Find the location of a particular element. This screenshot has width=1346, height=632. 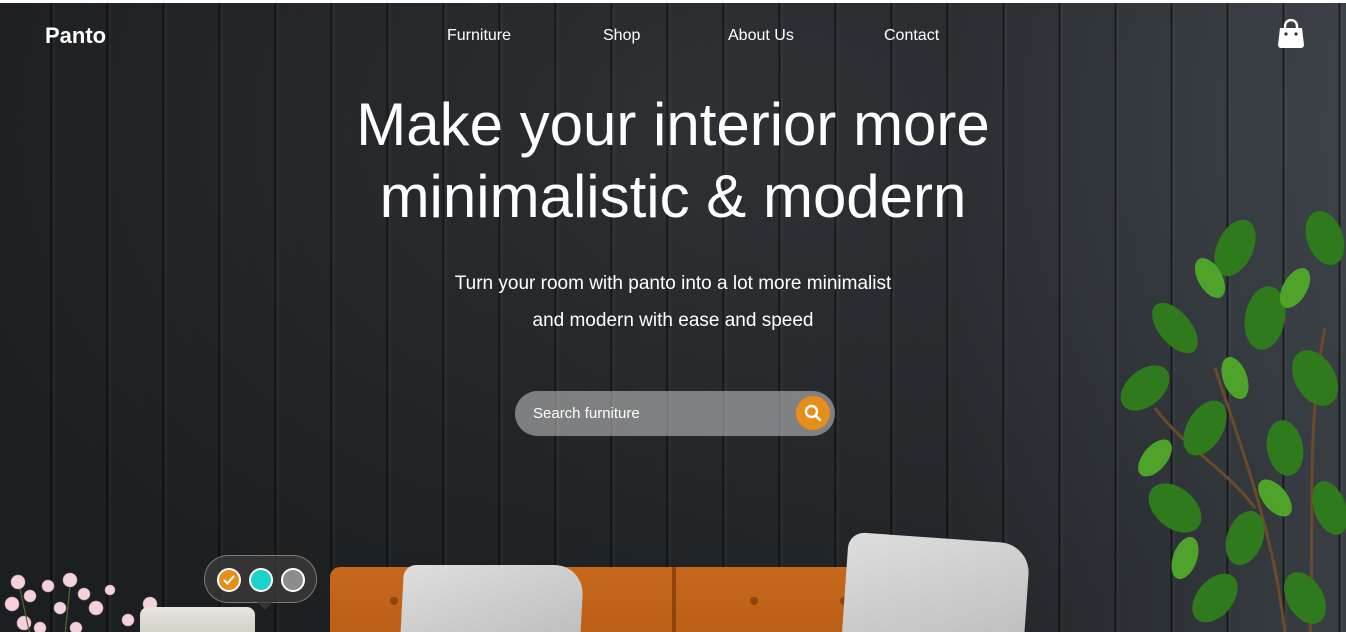

color-swatch-teal is located at coordinates (261, 580).